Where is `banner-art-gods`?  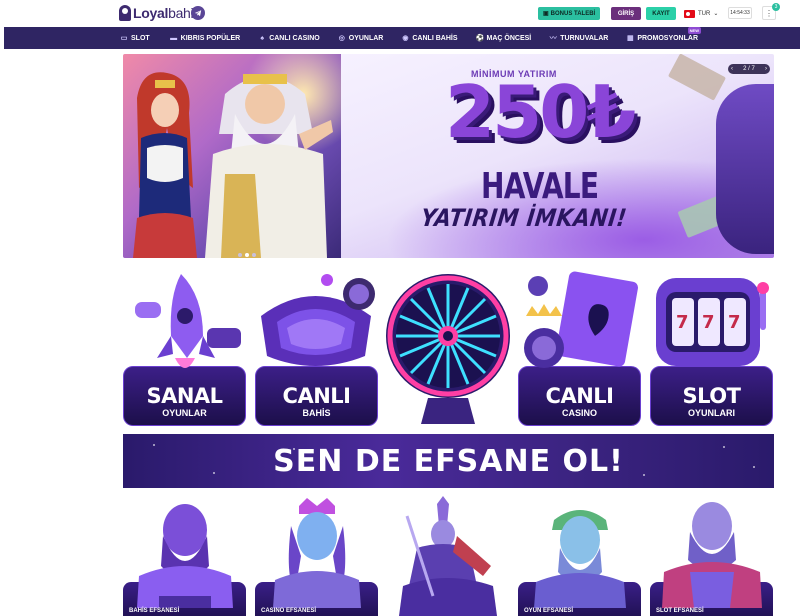
banner-art-gods is located at coordinates (243, 156).